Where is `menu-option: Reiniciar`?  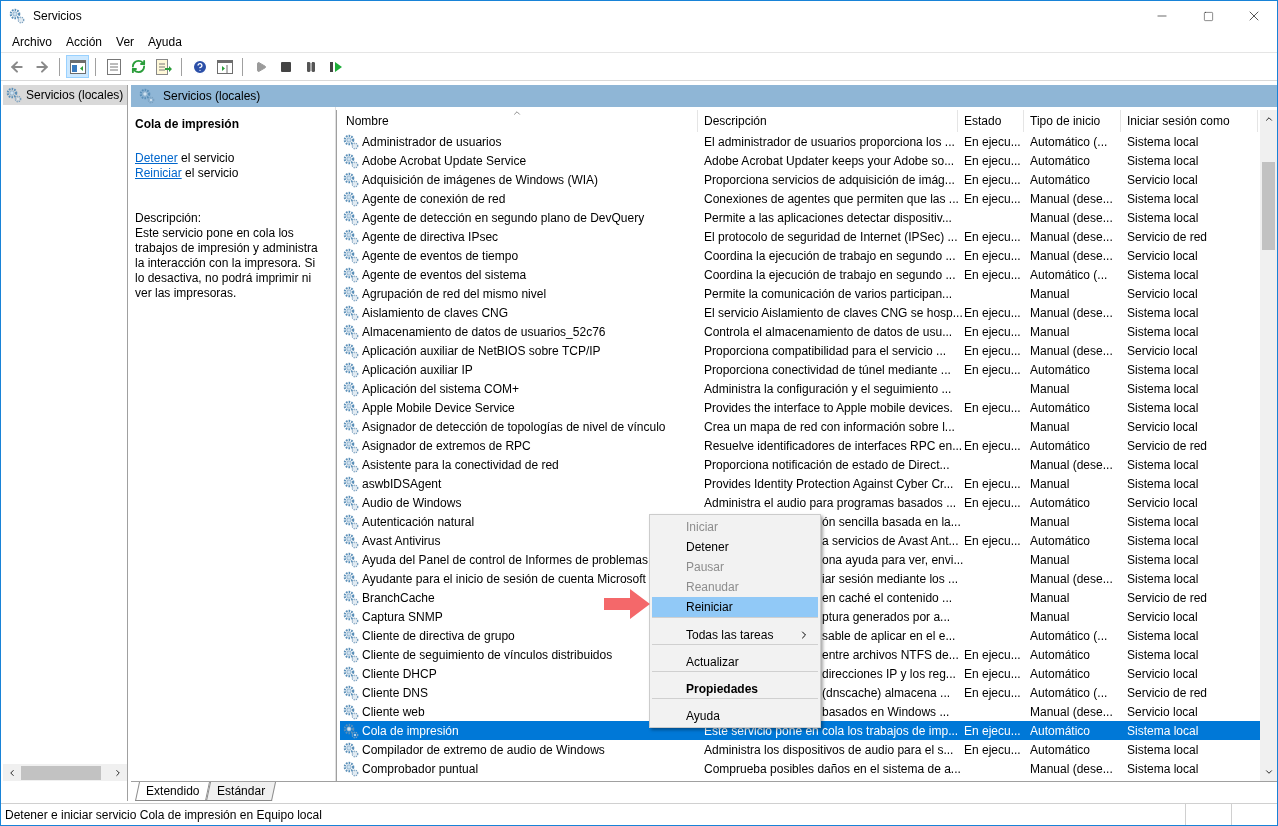
menu-option: Reiniciar is located at coordinates (735, 607).